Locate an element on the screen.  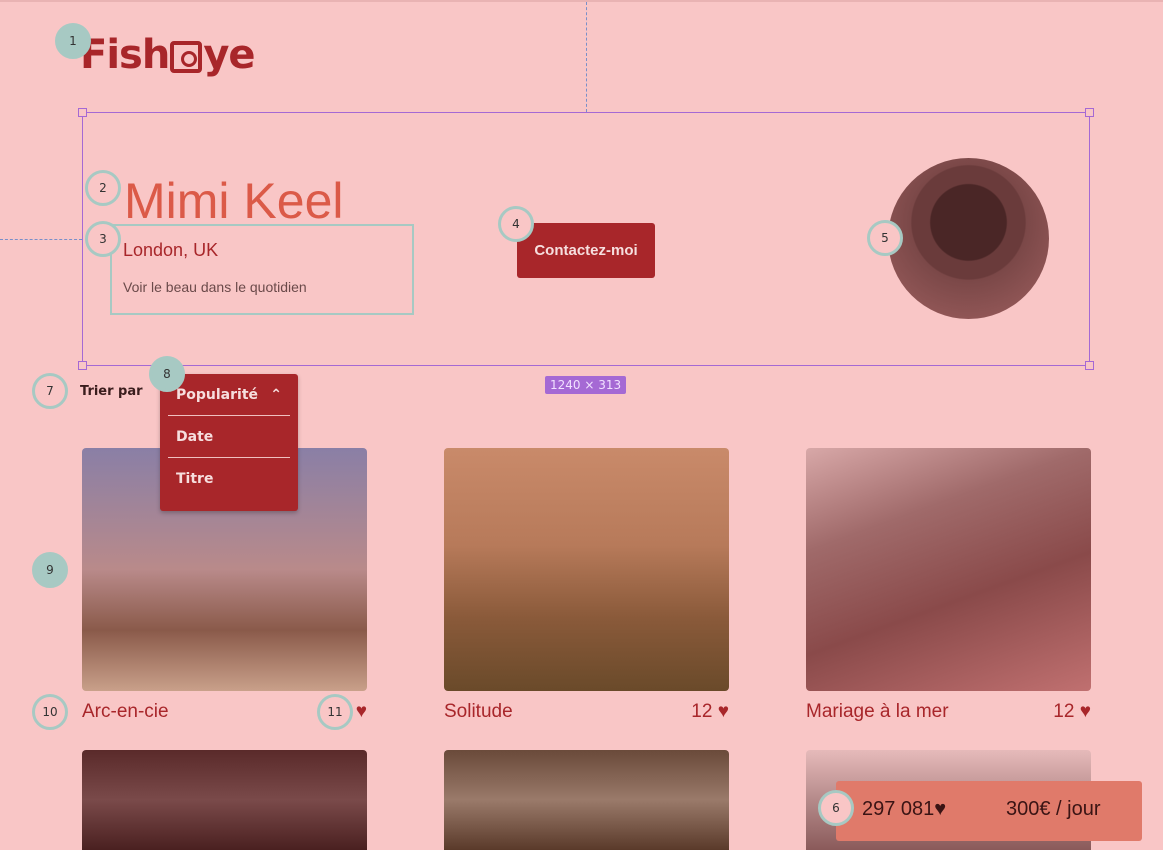
photographer-tagline: Voir le beau dans le quotidien is located at coordinates (215, 287).